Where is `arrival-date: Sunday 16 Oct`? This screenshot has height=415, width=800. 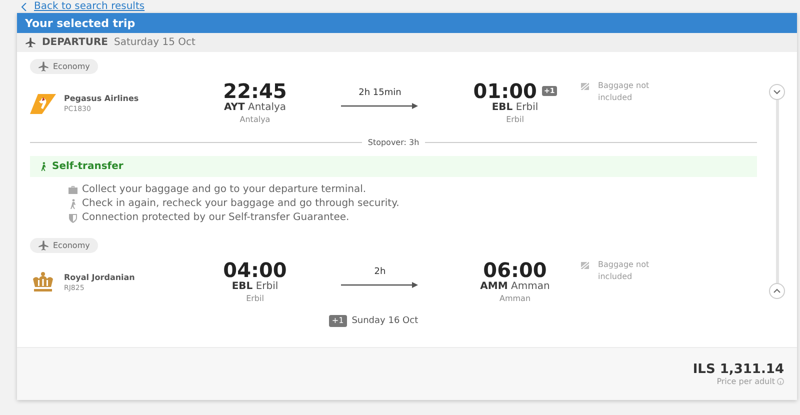 arrival-date: Sunday 16 Oct is located at coordinates (385, 321).